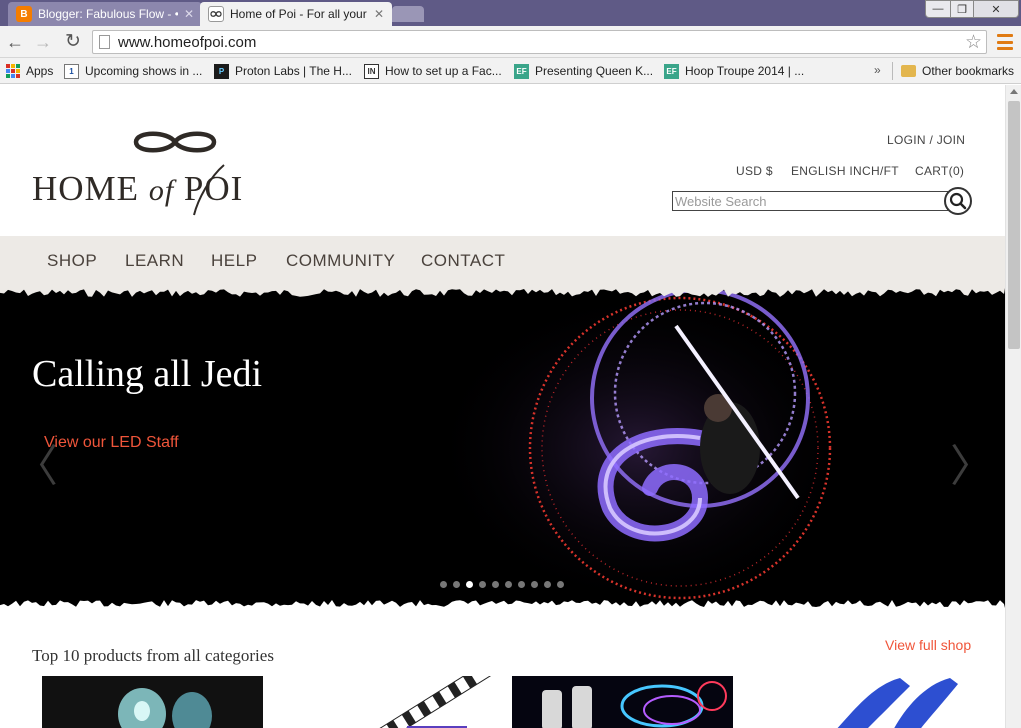 This screenshot has width=1021, height=728. I want to click on bookmarks-overflow-button: », so click(877, 70).